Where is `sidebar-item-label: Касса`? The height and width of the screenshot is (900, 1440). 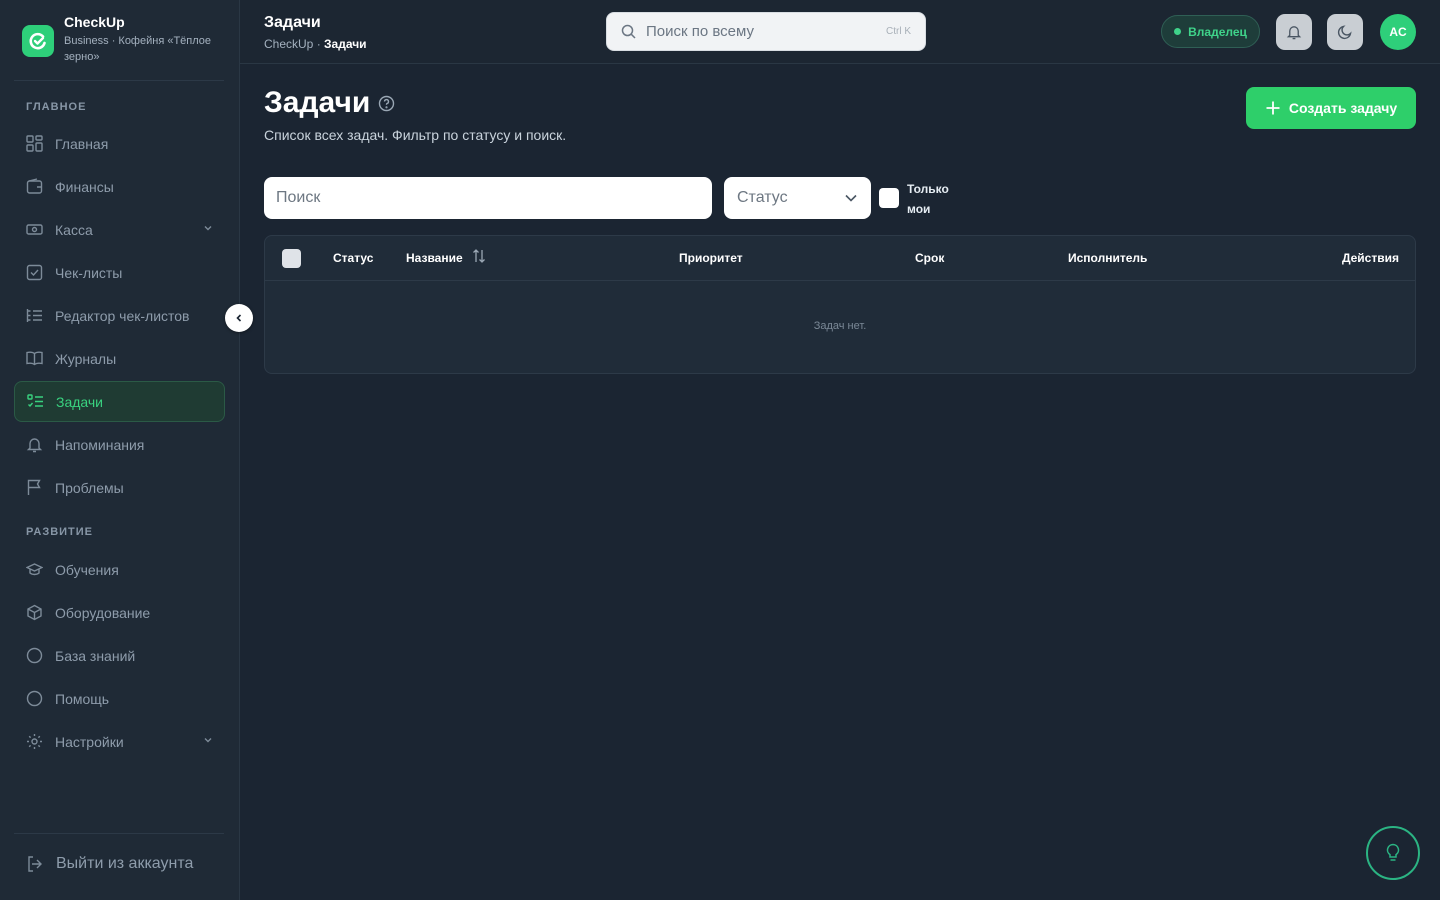
sidebar-item-label: Касса is located at coordinates (74, 229).